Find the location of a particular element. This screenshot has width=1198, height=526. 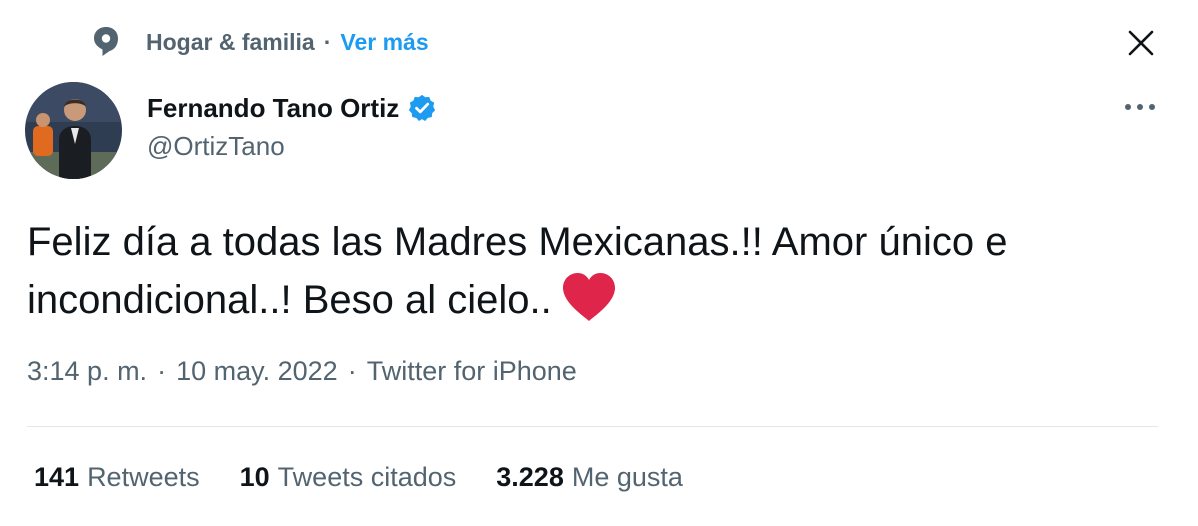

likes-label: Me gusta is located at coordinates (627, 477).